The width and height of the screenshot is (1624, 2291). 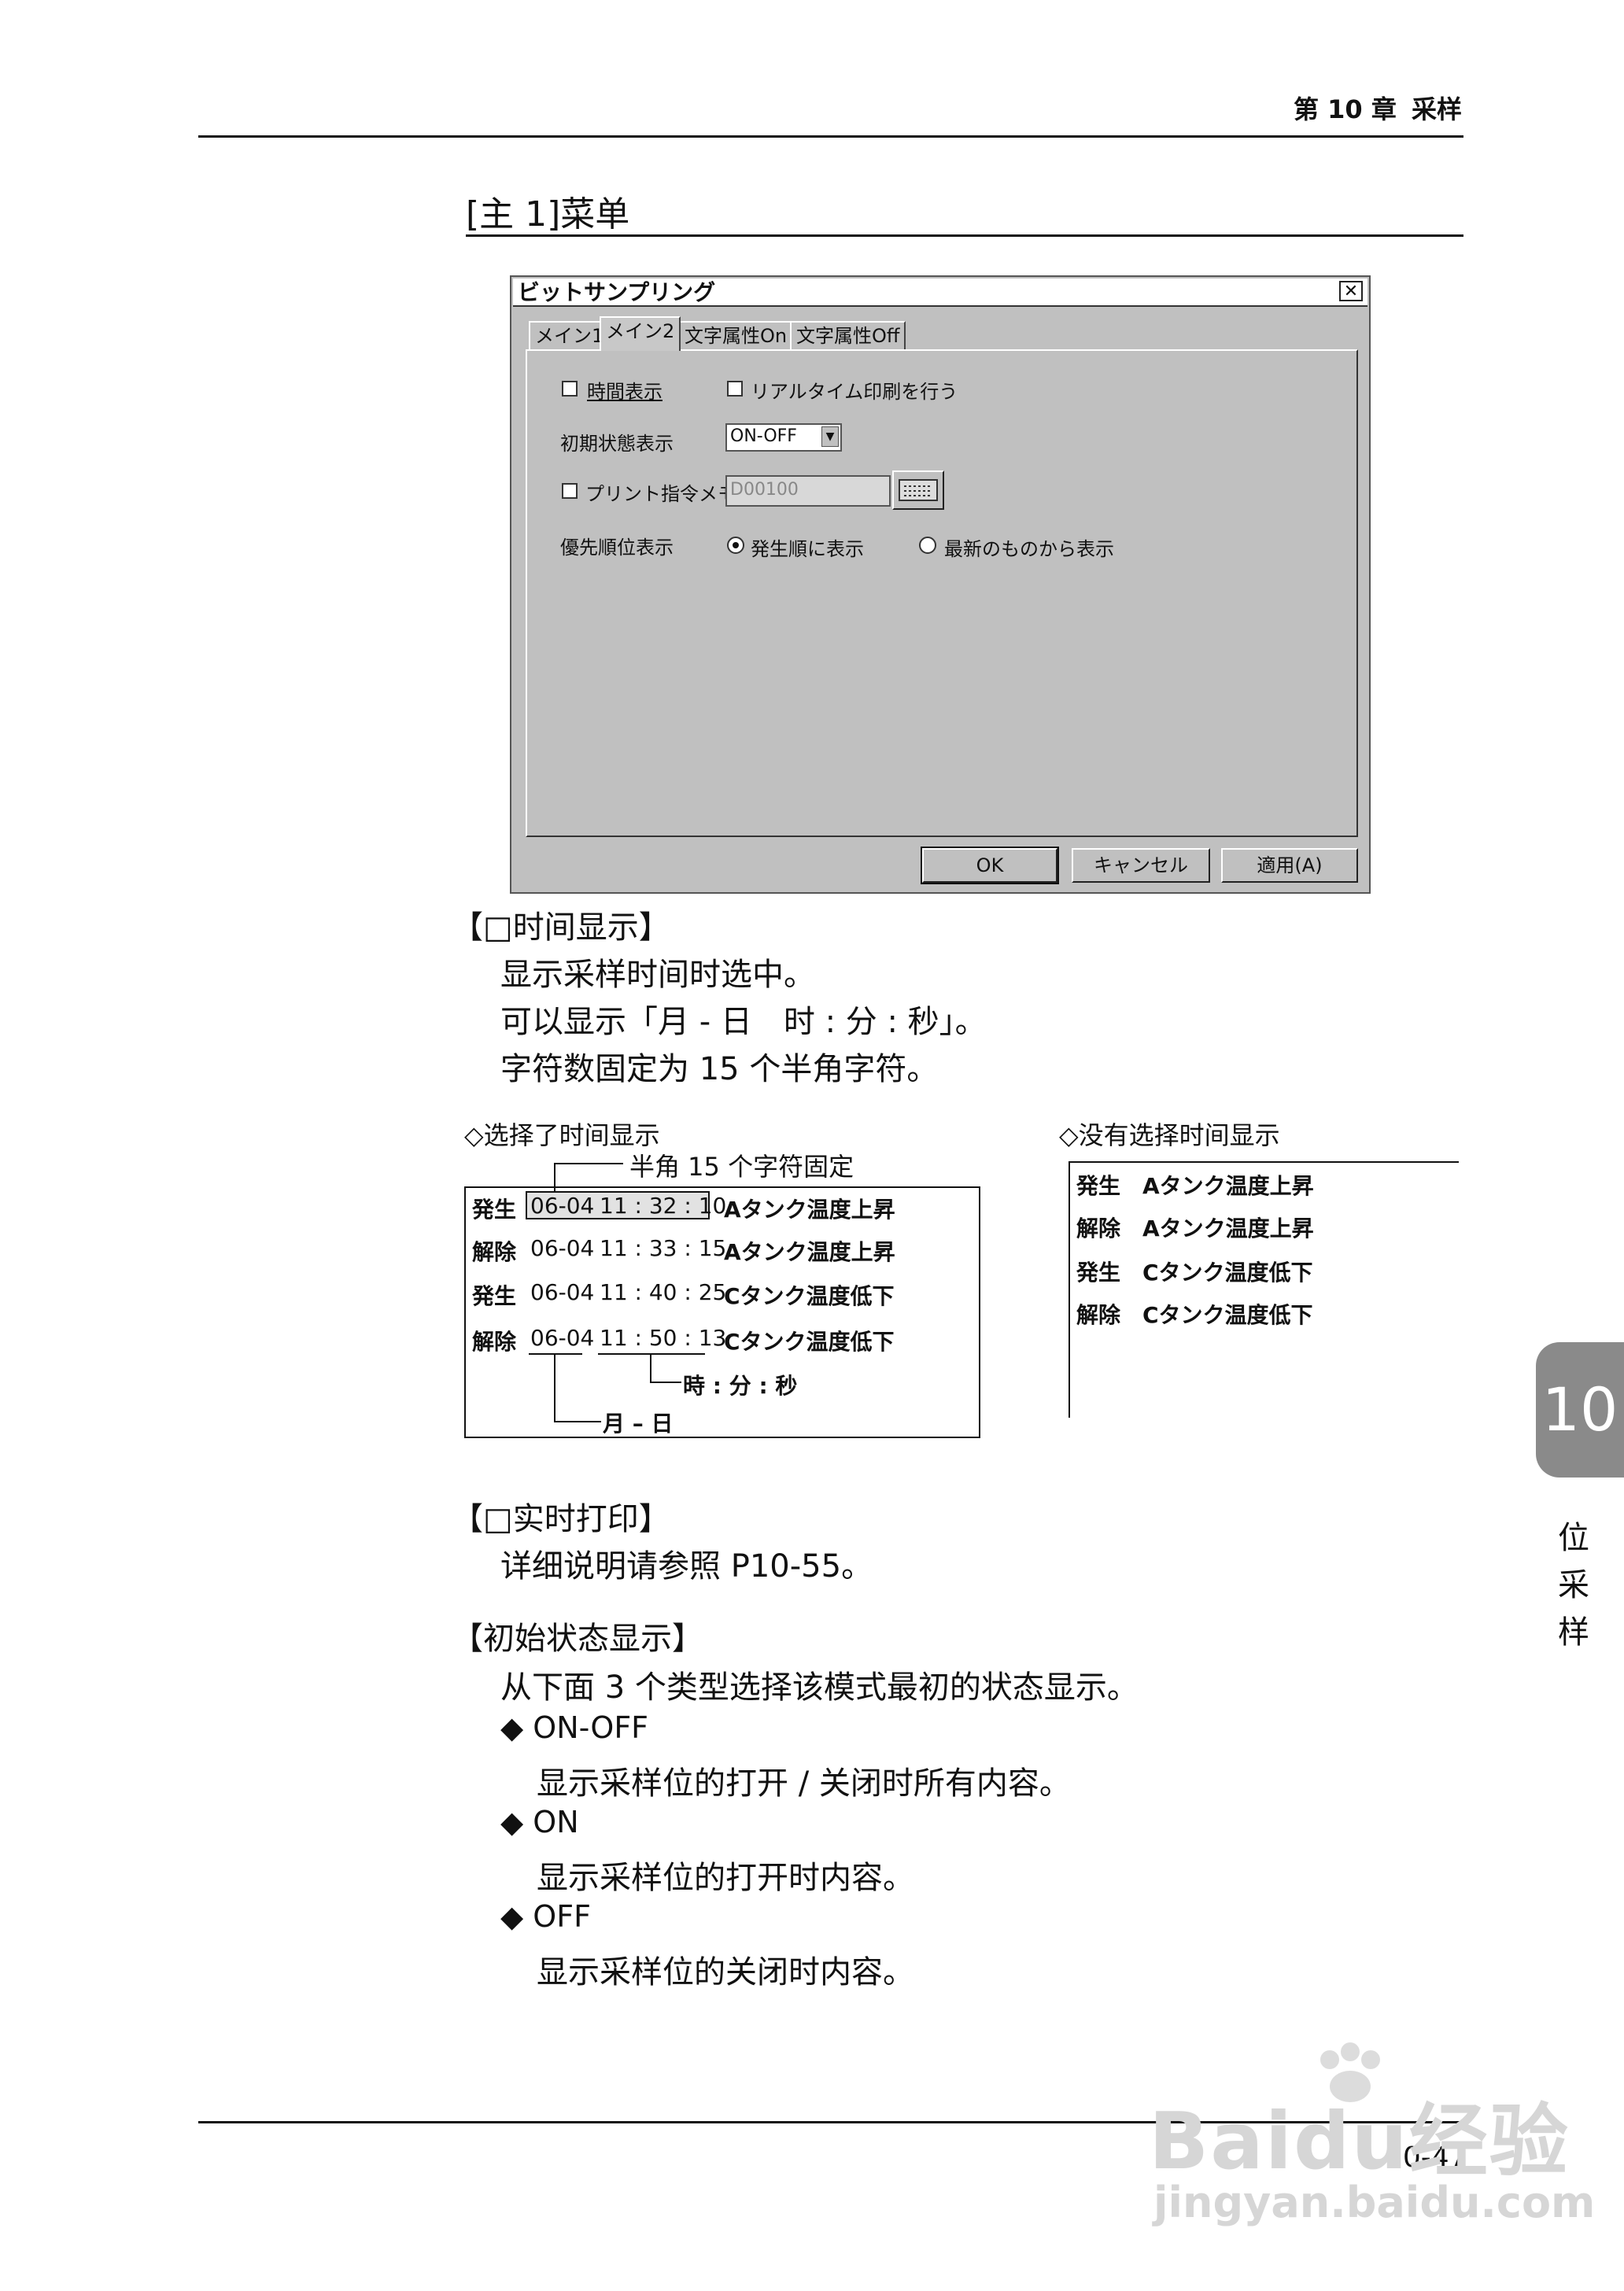 What do you see at coordinates (570, 389) in the screenshot?
I see `time-display-checkbox` at bounding box center [570, 389].